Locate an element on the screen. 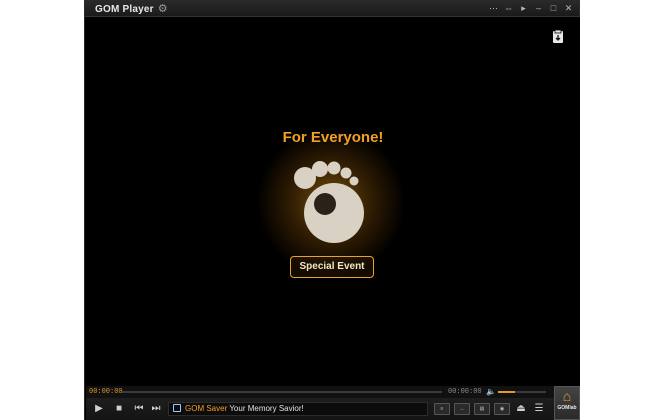 The image size is (664, 420). ticker-brand: GOM Saver is located at coordinates (206, 408).